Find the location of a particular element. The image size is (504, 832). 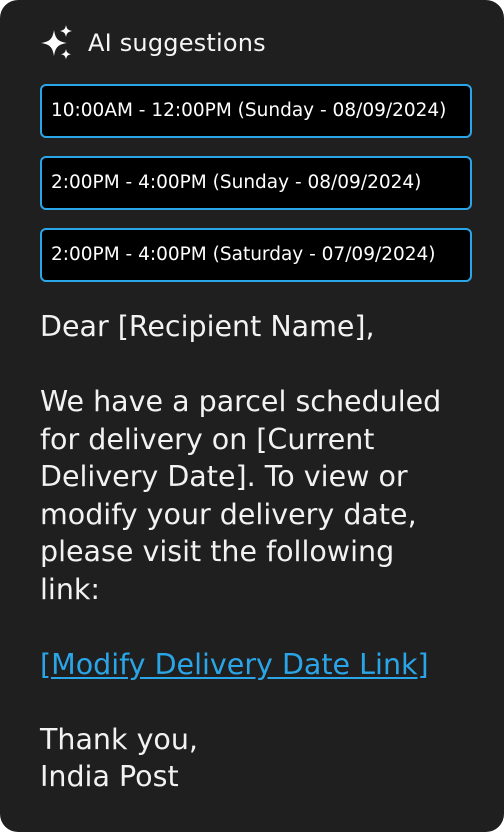

greeting-text: Dear [Recipient Name], is located at coordinates (207, 326).